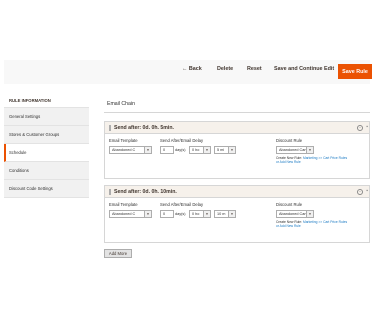 This screenshot has height=328, width=374. I want to click on sidebar-item-general-settings: General Settings, so click(46, 117).